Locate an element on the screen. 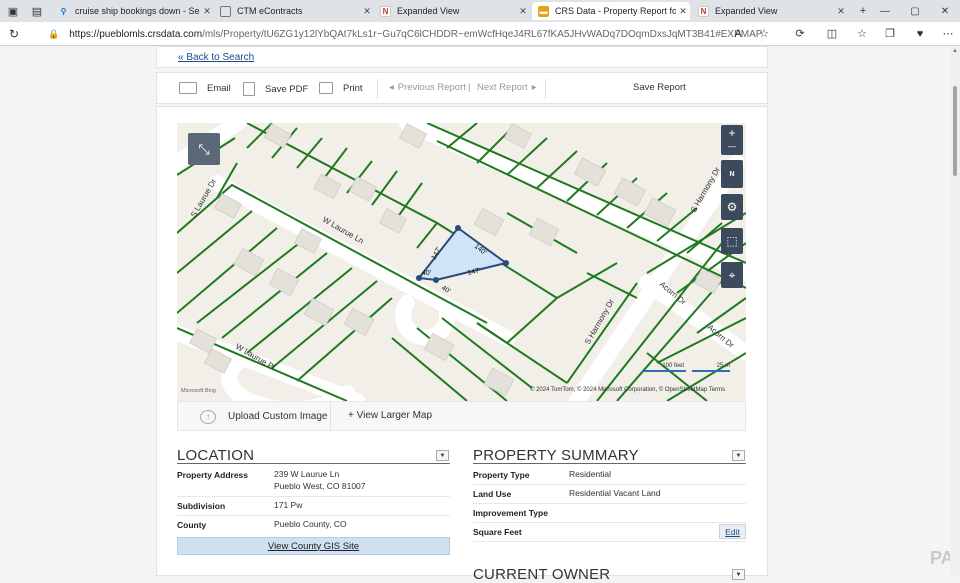  tab-expanded-1: N Expanded View ✕ is located at coordinates (452, 11).